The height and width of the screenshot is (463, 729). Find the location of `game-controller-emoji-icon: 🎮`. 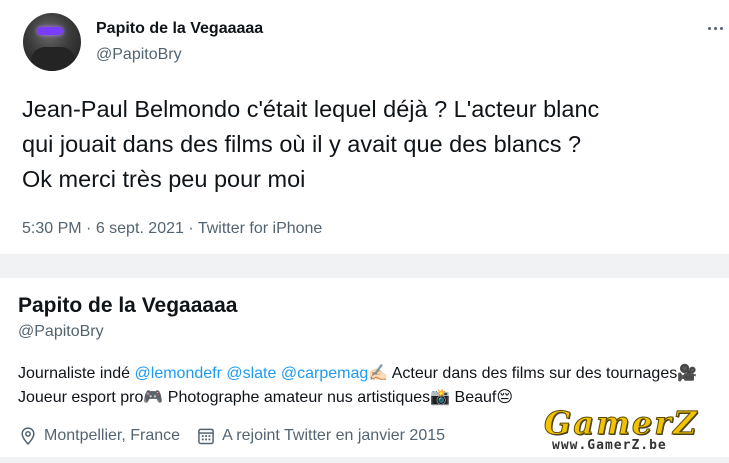

game-controller-emoji-icon: 🎮 is located at coordinates (153, 397).